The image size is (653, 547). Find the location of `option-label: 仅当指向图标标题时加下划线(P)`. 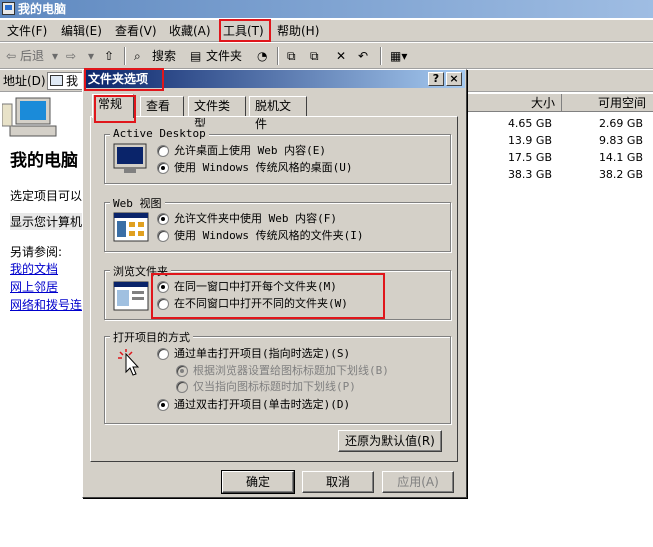

option-label: 仅当指向图标标题时加下划线(P) is located at coordinates (274, 386).